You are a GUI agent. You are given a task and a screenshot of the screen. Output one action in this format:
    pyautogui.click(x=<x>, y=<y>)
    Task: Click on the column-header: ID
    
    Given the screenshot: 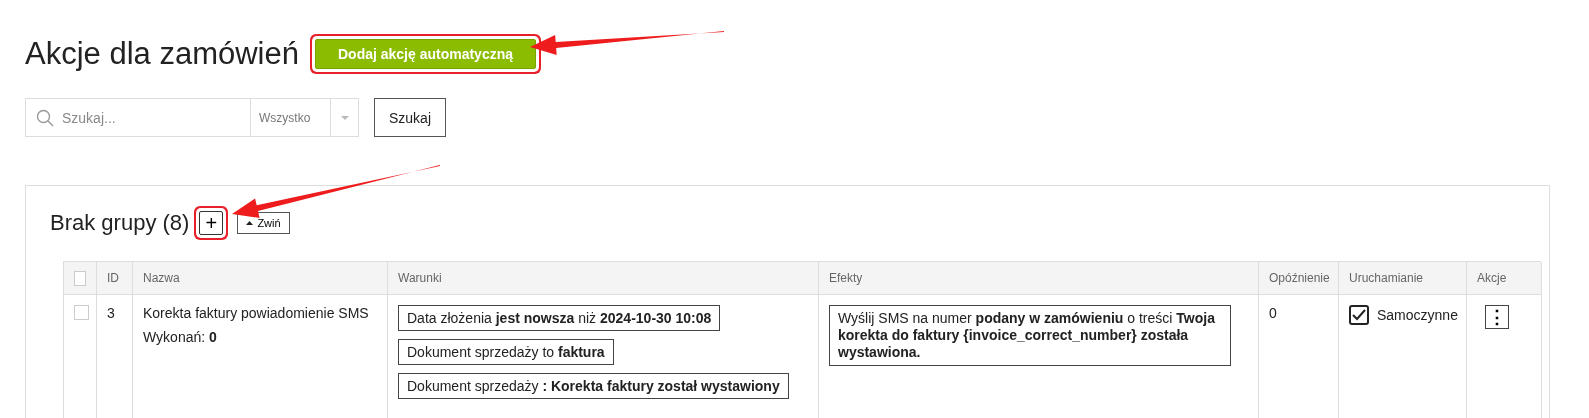 What is the action you would take?
    pyautogui.click(x=115, y=278)
    